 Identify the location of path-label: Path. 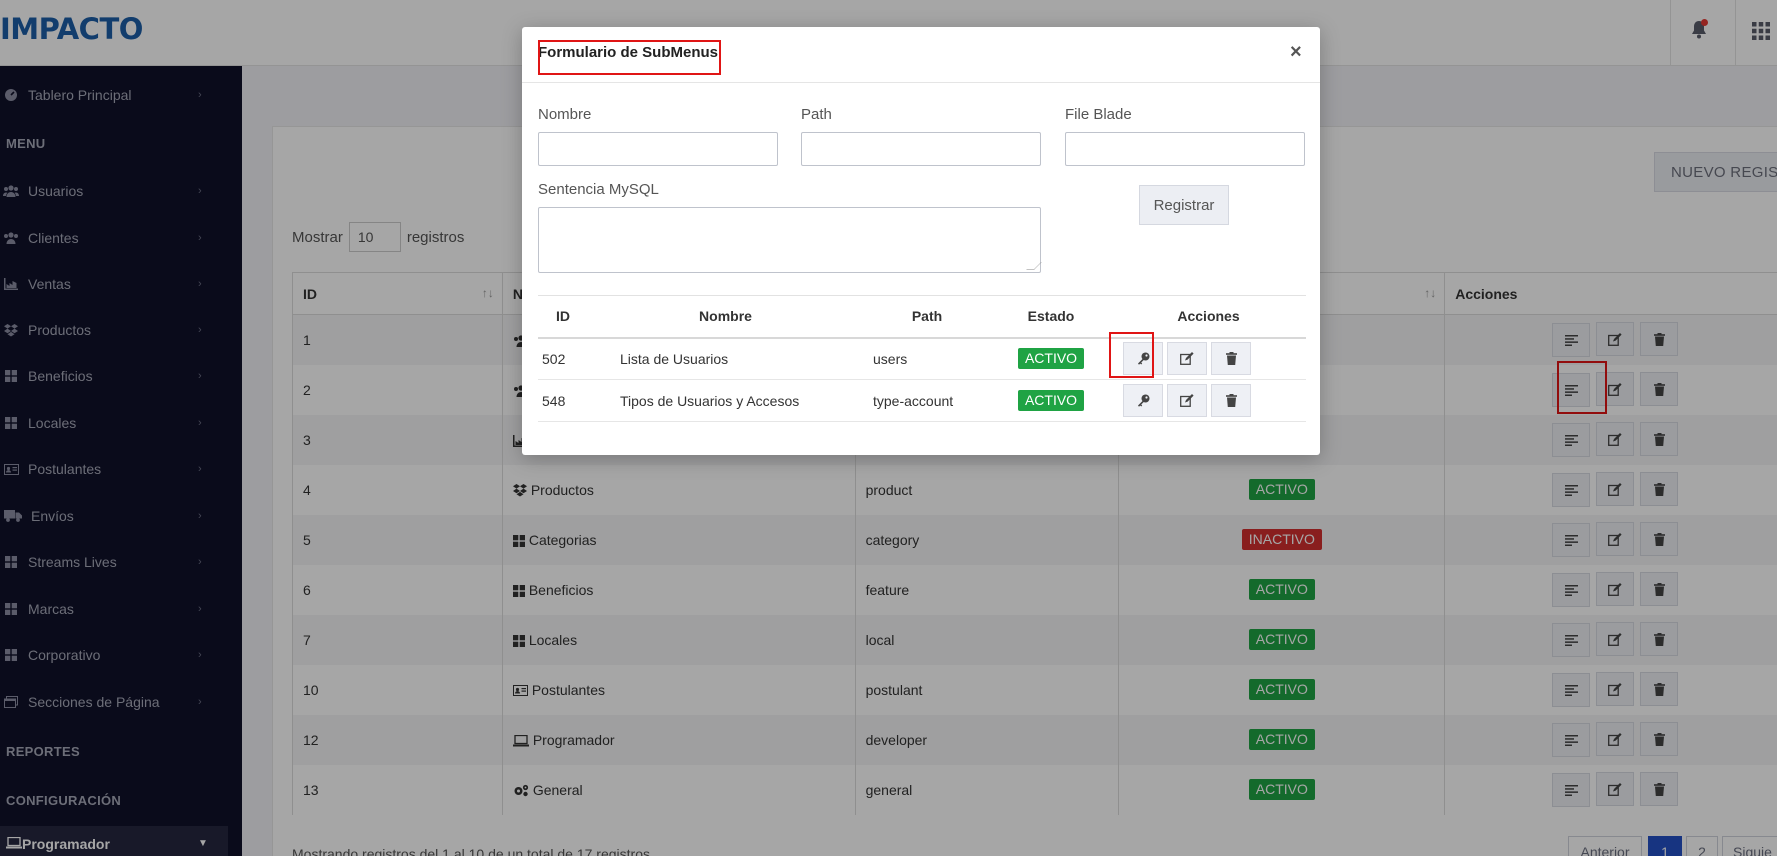
(816, 114).